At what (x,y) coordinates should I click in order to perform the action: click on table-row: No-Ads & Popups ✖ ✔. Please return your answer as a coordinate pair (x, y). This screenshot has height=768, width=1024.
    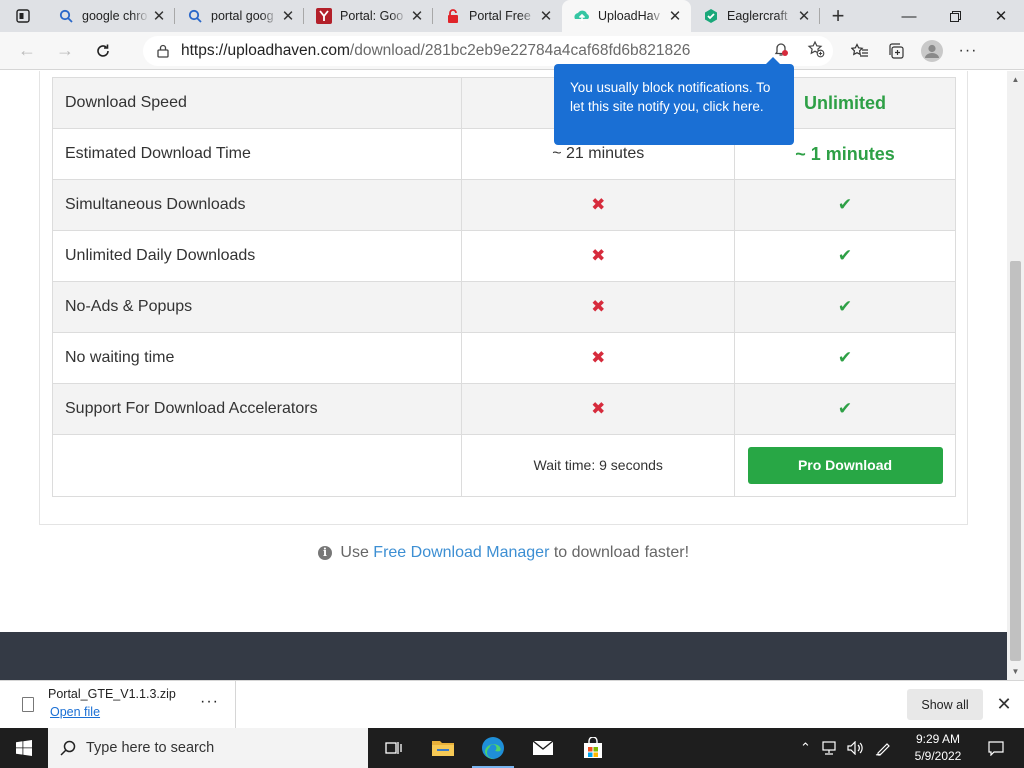
    Looking at the image, I should click on (503, 307).